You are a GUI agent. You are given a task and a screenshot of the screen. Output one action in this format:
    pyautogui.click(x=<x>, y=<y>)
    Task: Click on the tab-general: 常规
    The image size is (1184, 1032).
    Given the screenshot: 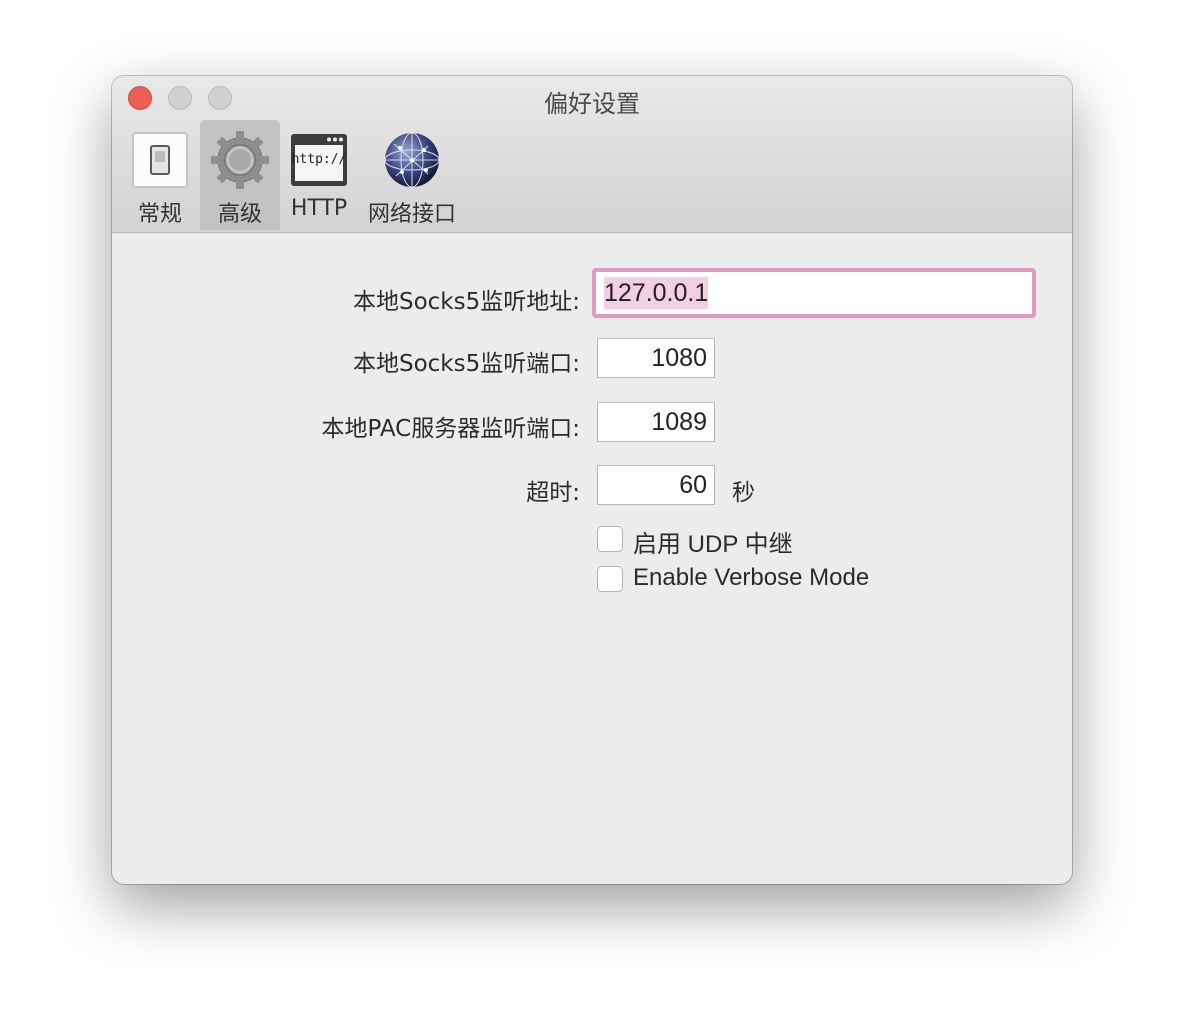 What is the action you would take?
    pyautogui.click(x=160, y=175)
    